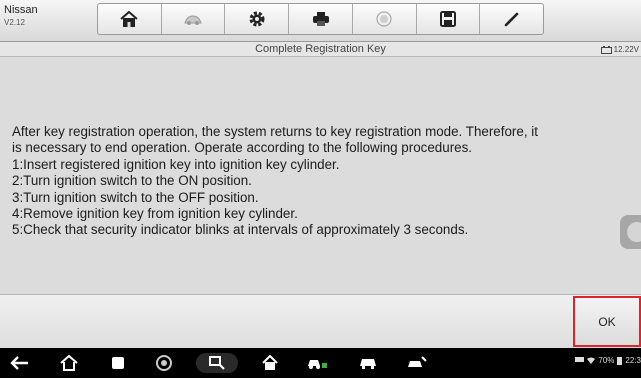  I want to click on help-button, so click(385, 19).